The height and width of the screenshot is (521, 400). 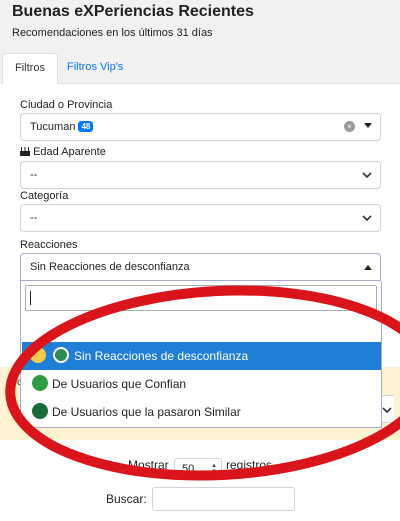 I want to click on spinner-icon: ▲ ▼, so click(x=214, y=469).